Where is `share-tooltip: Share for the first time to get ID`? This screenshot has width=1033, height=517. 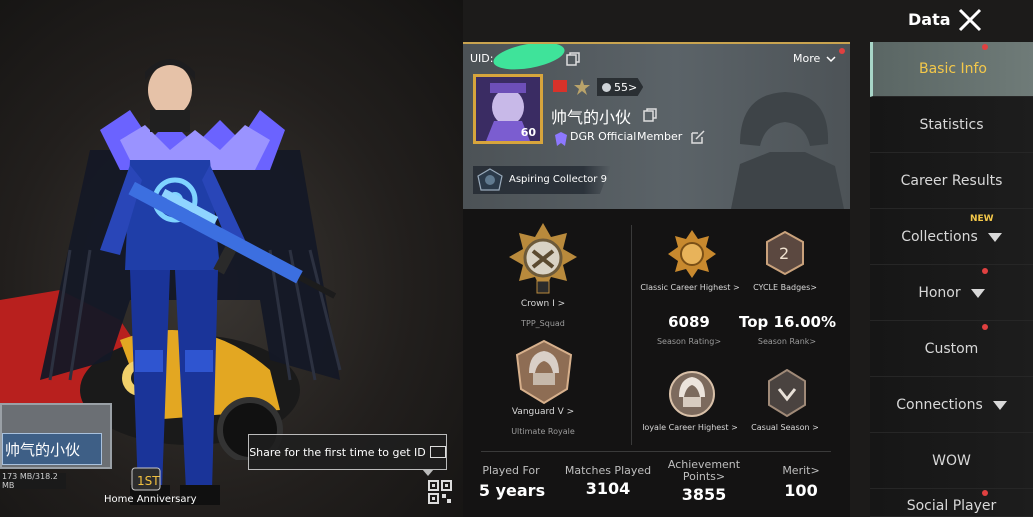
share-tooltip: Share for the first time to get ID is located at coordinates (347, 455).